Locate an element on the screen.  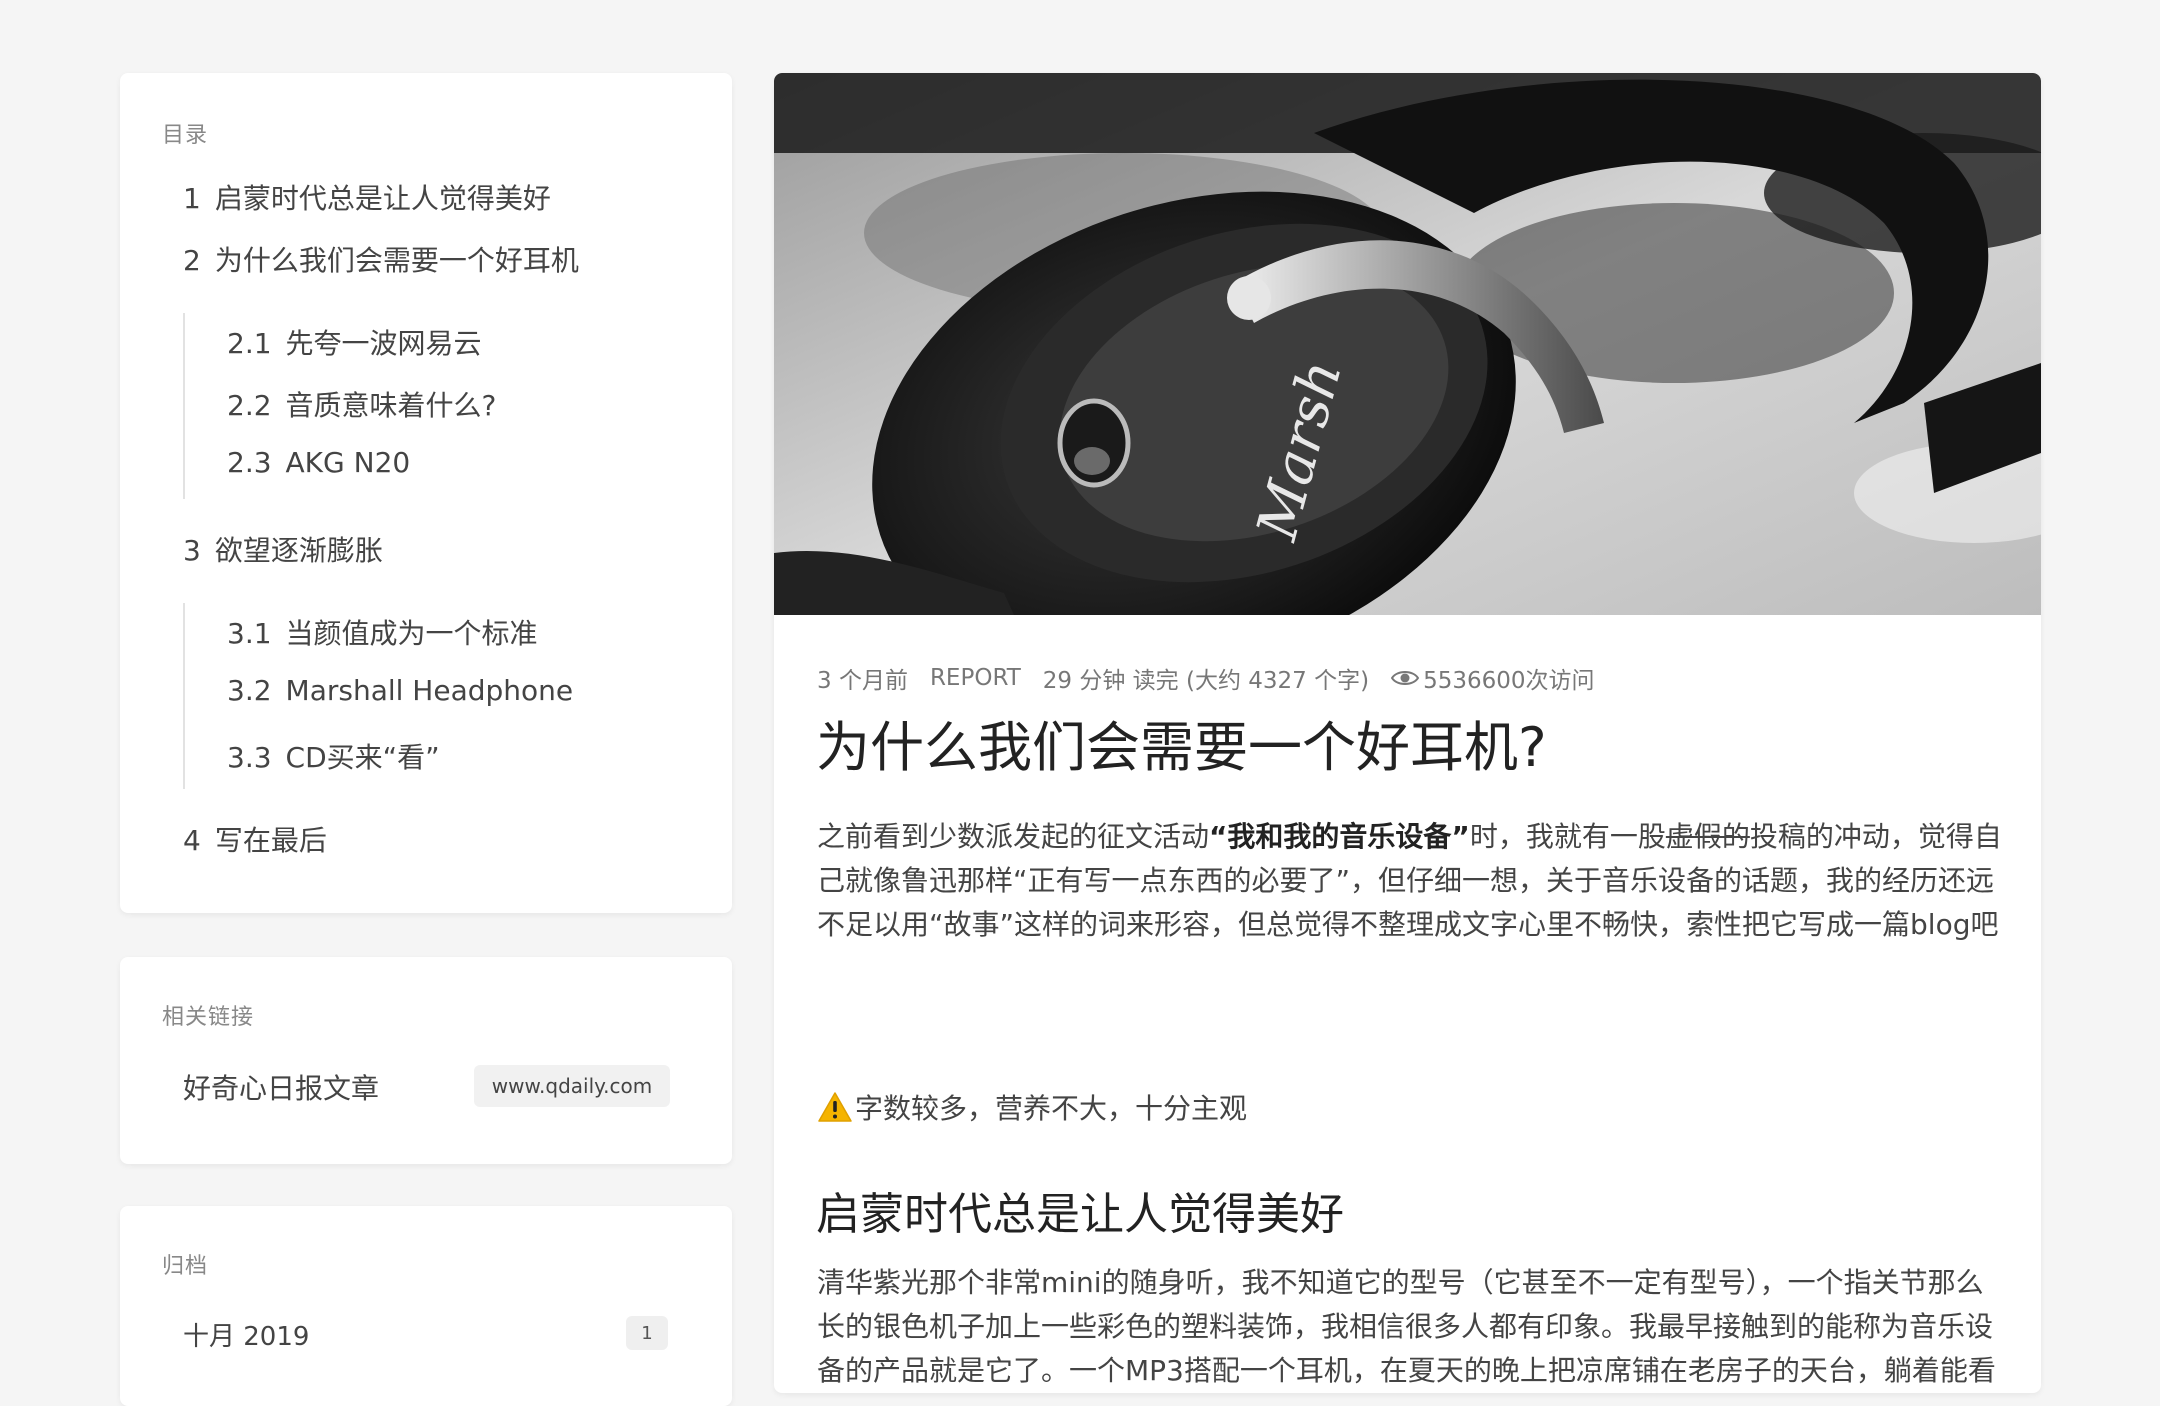
post-category-link: REPORT is located at coordinates (975, 678).